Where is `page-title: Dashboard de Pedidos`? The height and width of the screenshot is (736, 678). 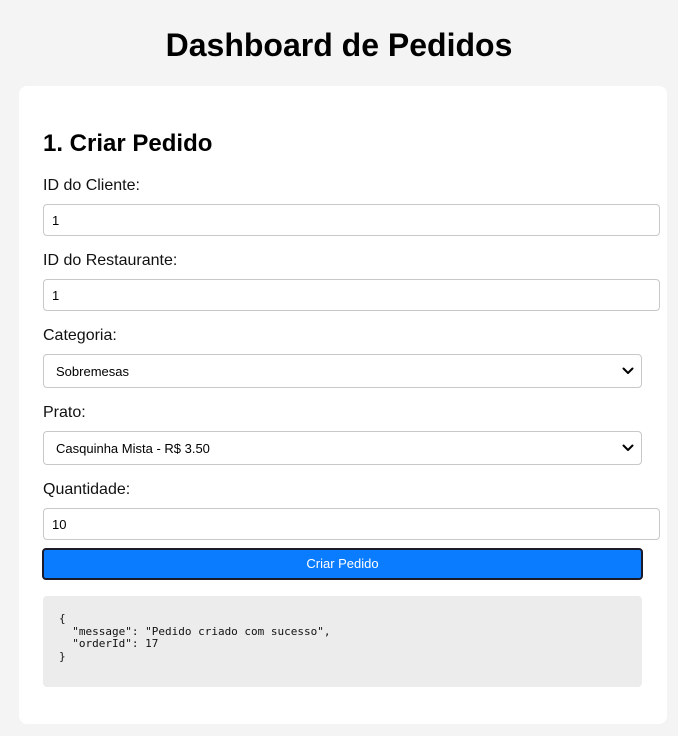 page-title: Dashboard de Pedidos is located at coordinates (339, 45).